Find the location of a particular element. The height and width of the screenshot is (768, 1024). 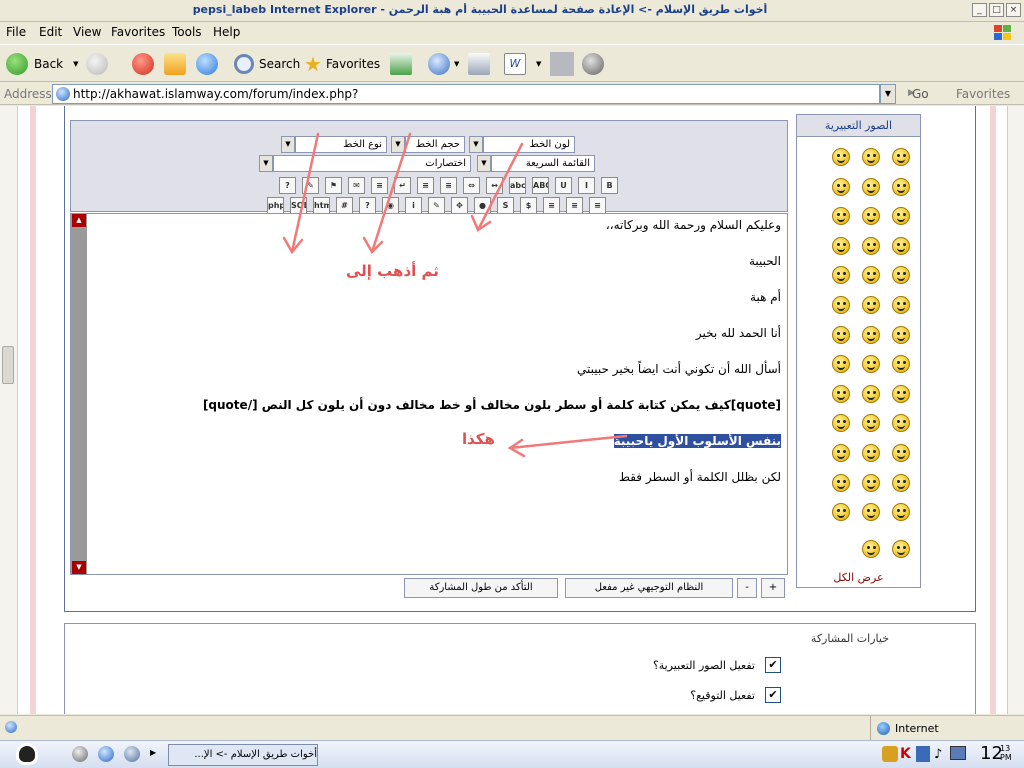

refresh-icon is located at coordinates (175, 64).